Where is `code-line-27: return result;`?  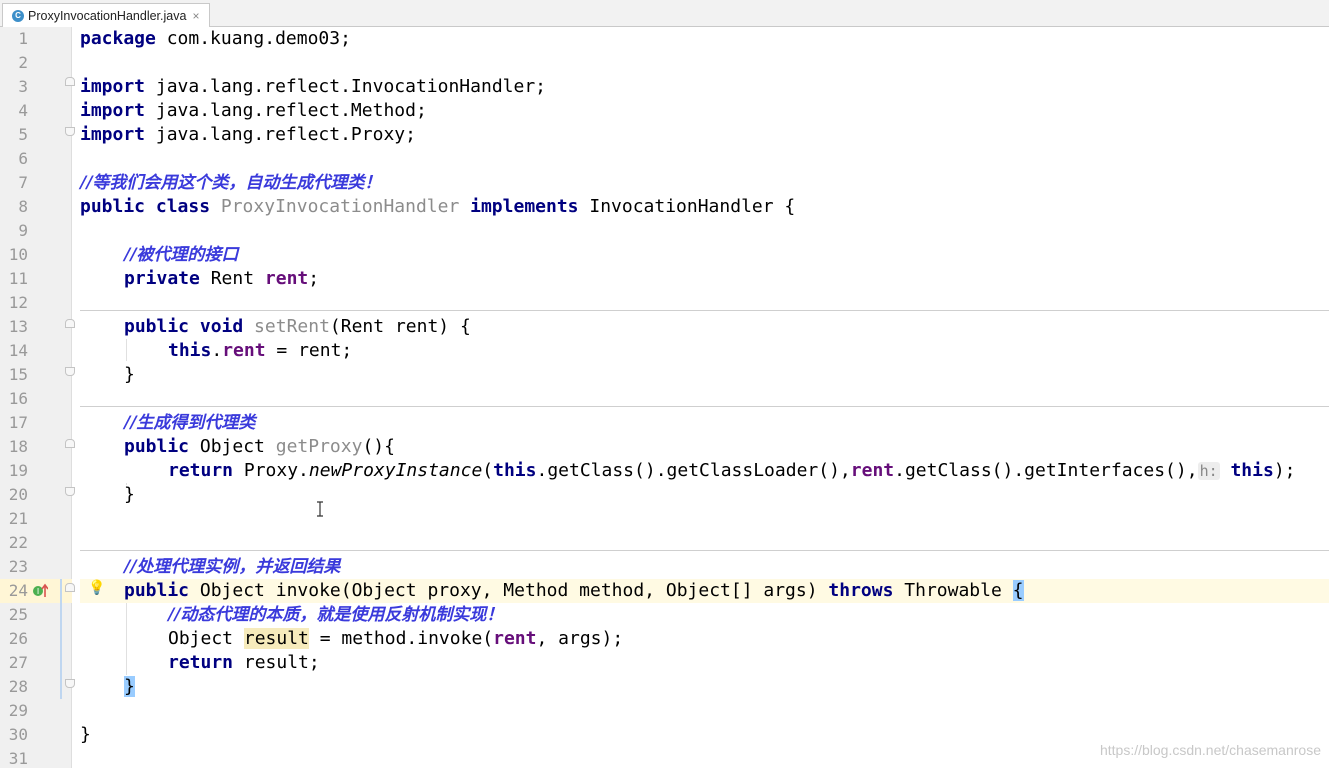 code-line-27: return result; is located at coordinates (244, 663).